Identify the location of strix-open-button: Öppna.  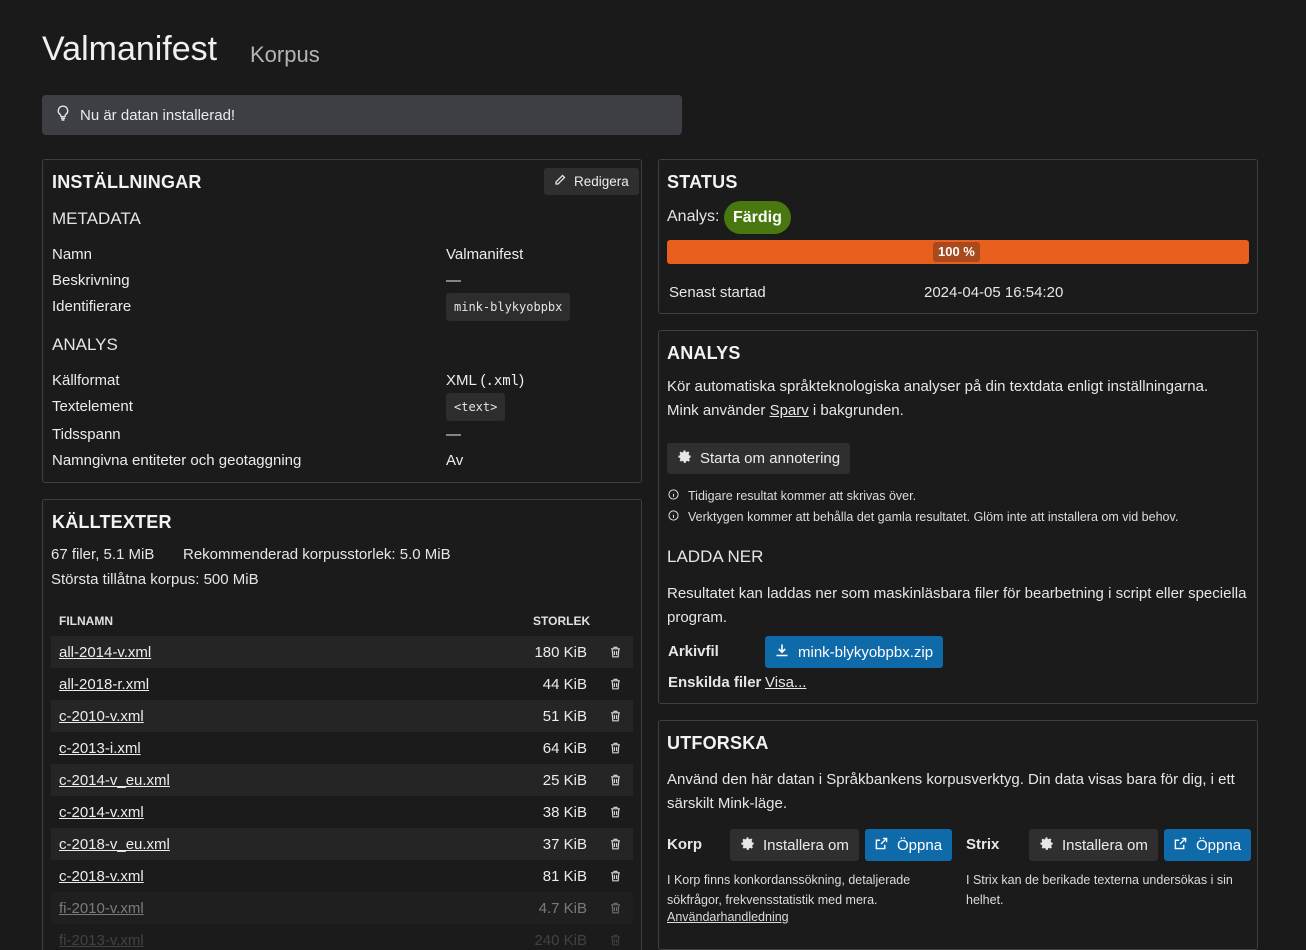
(1208, 845).